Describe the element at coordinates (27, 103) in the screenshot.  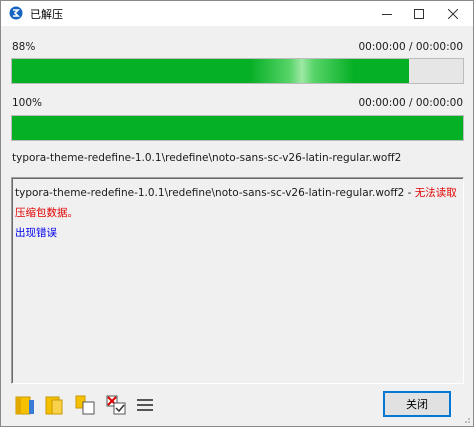
I see `file-percent: 100%` at that location.